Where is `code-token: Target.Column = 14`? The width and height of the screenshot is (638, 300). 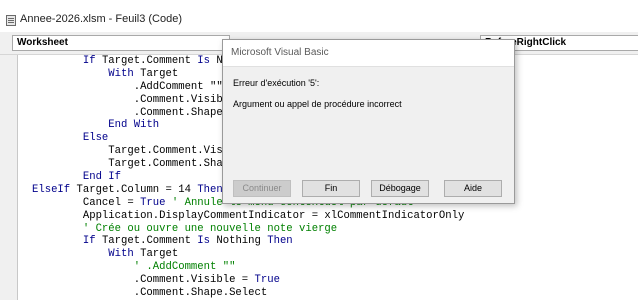 code-token: Target.Column = 14 is located at coordinates (137, 189).